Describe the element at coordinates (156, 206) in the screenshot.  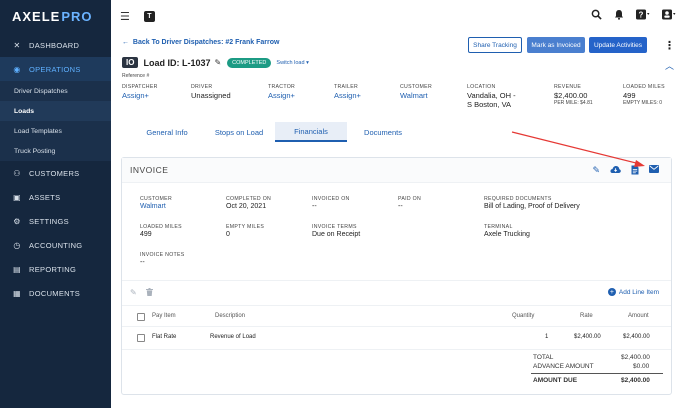
I see `invoice-customer-link: Walmart` at that location.